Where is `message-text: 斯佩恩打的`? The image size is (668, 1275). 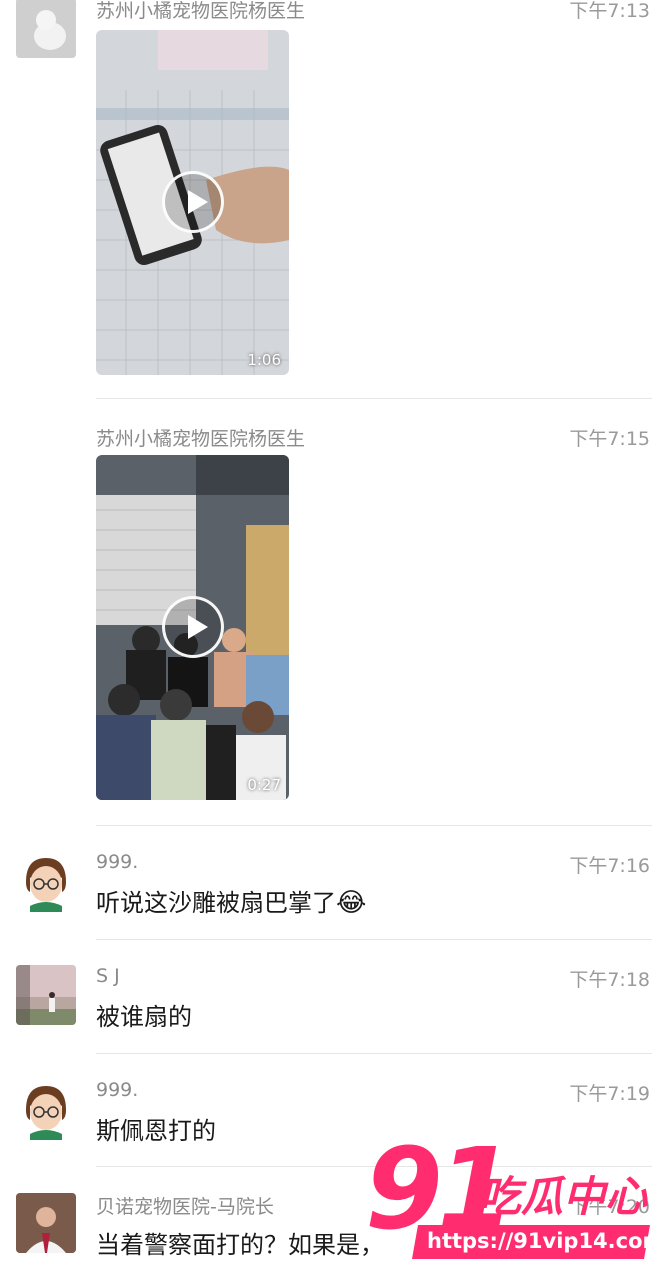 message-text: 斯佩恩打的 is located at coordinates (156, 1128).